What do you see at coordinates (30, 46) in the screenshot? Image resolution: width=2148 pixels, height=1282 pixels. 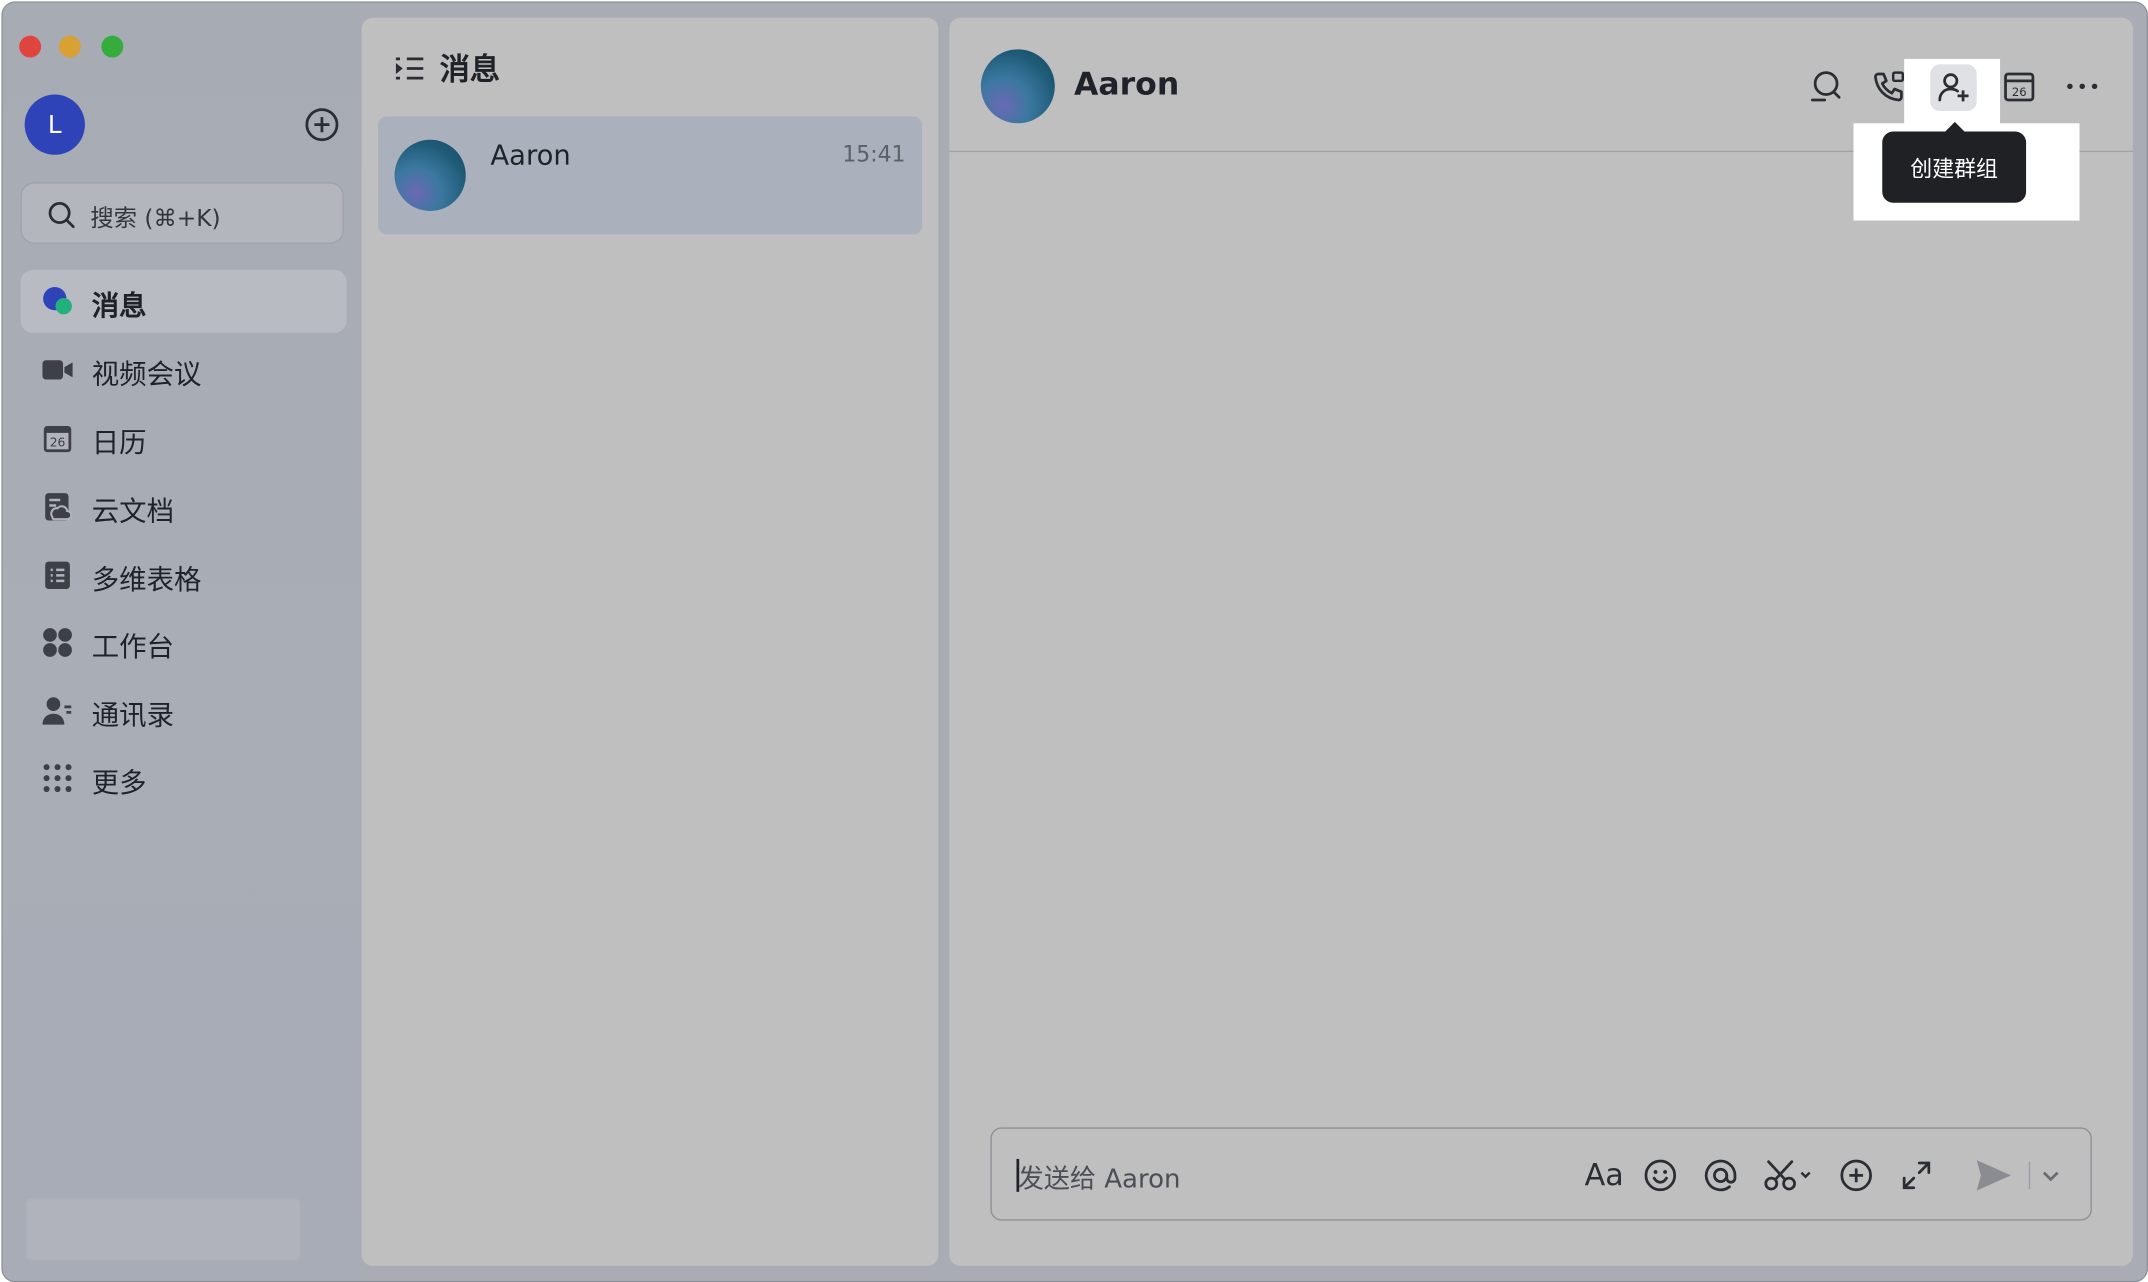 I see `close-window-button` at bounding box center [30, 46].